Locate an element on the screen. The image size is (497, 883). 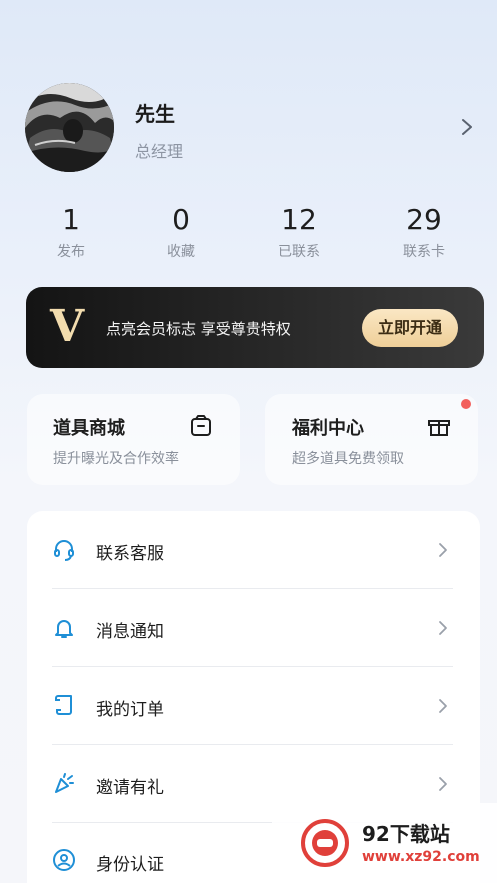
card-title: 道具商城 is located at coordinates (89, 428).